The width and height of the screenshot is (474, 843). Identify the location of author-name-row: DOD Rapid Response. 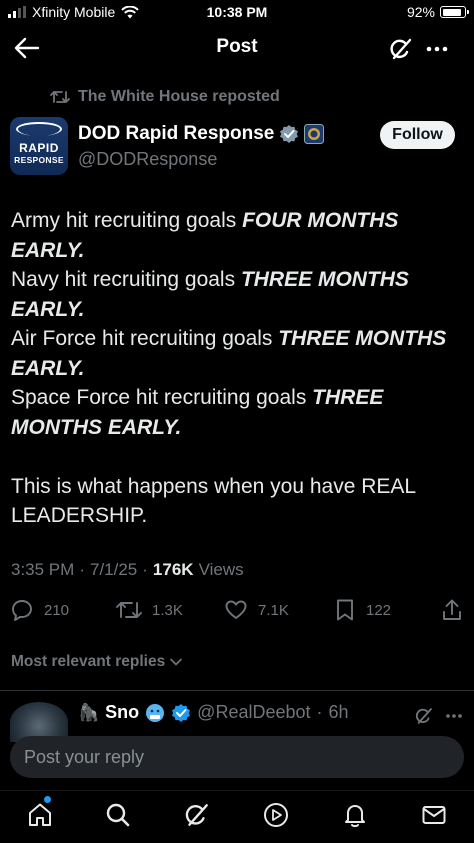
(201, 134).